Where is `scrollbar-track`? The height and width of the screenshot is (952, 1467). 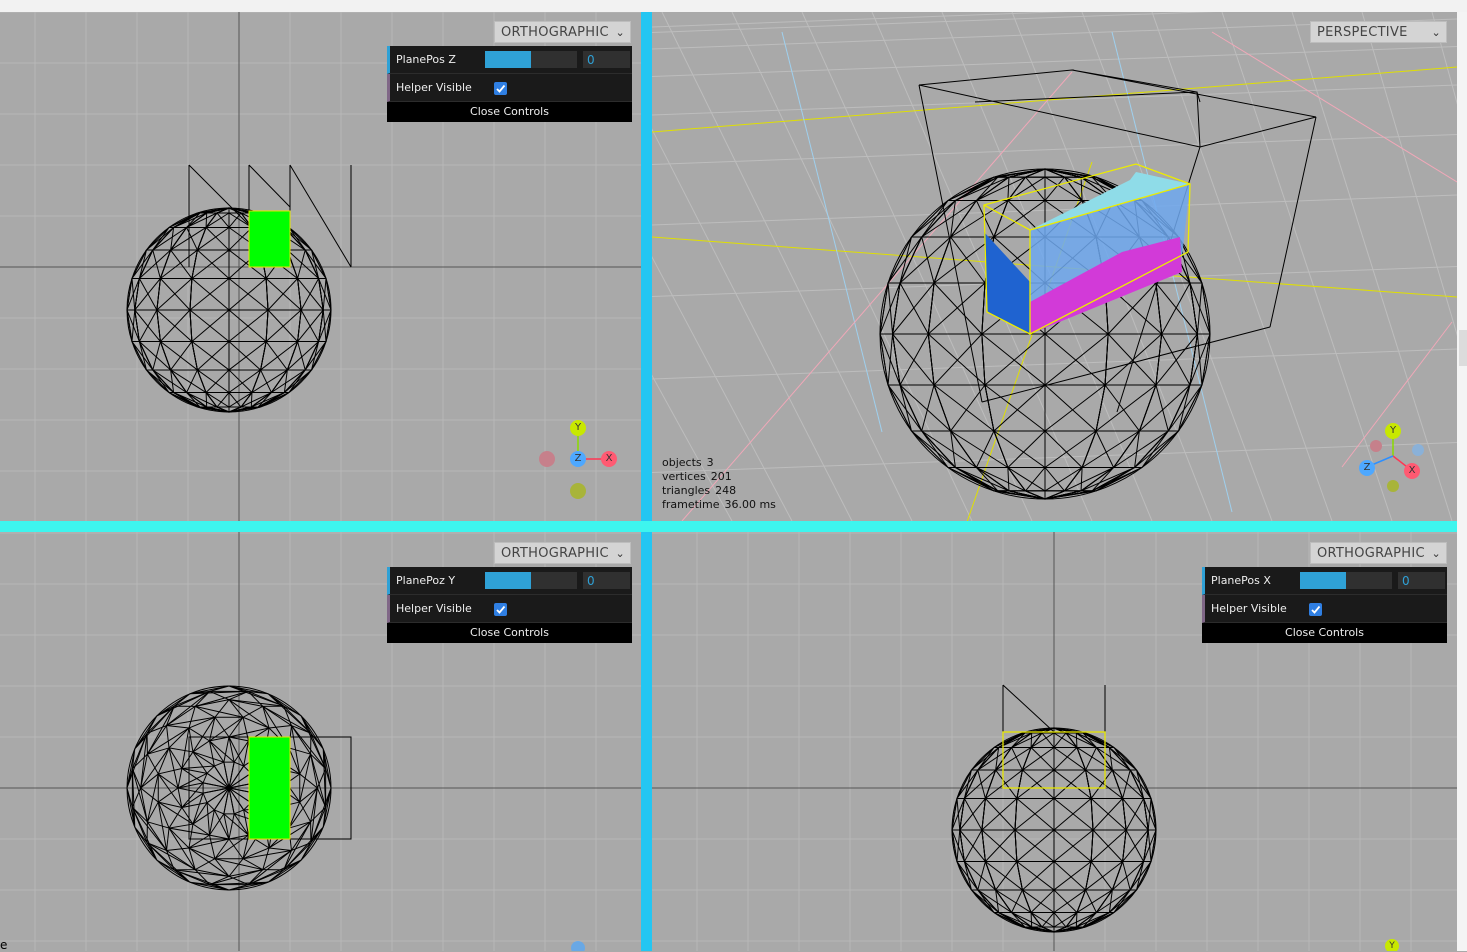 scrollbar-track is located at coordinates (1462, 481).